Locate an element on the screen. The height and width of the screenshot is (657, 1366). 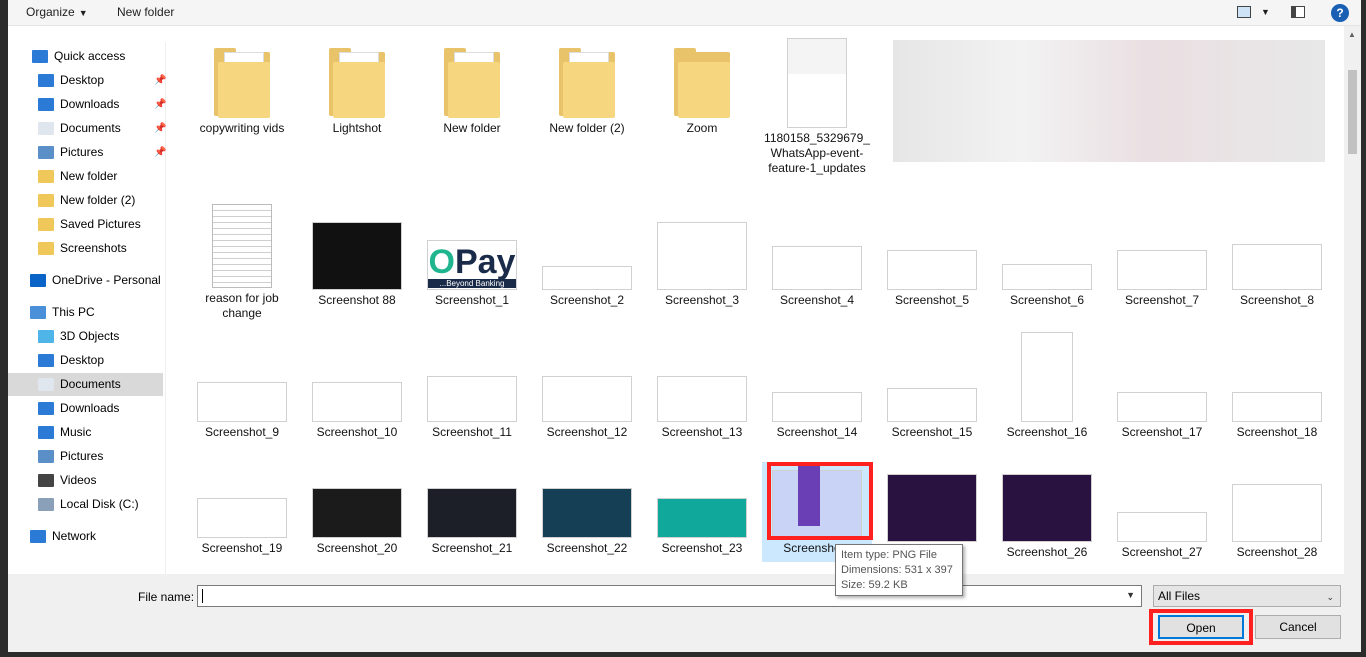
file-name-label: Screenshot_28 is located at coordinates (1277, 552).